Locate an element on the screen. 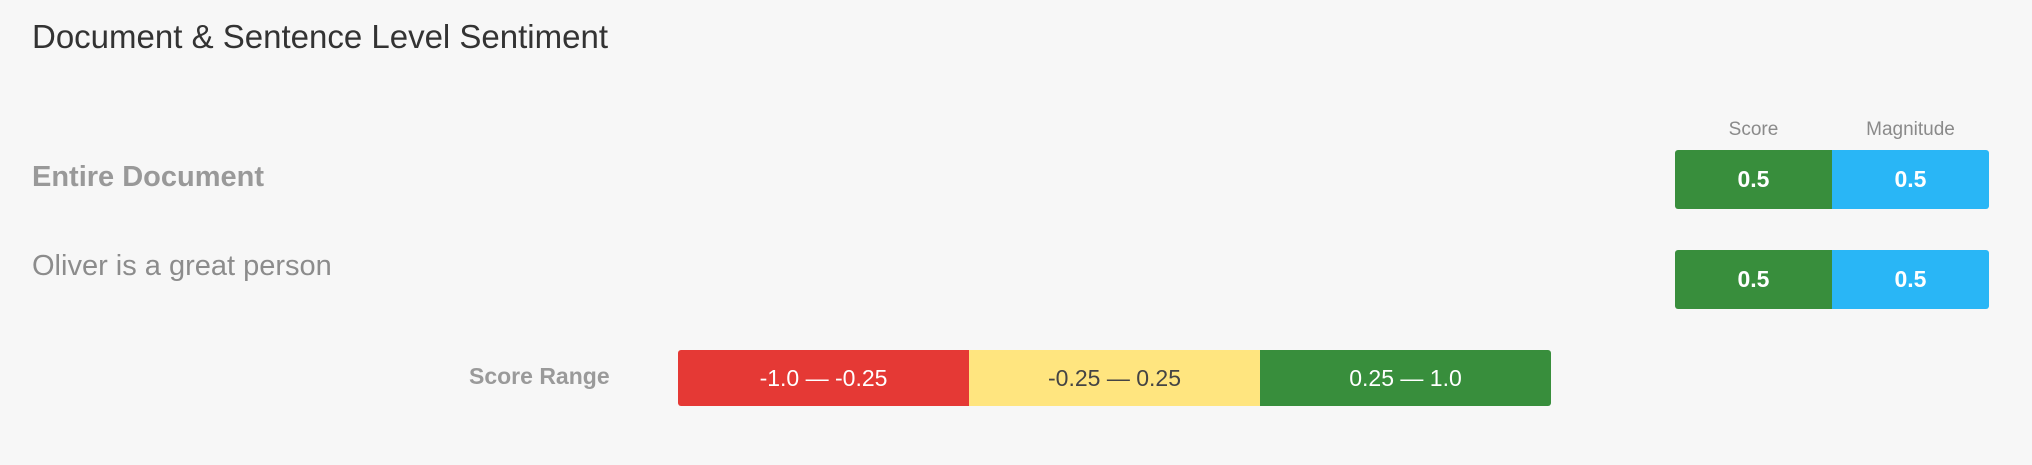  score-range-negative: -1.0 — -0.25 is located at coordinates (823, 378).